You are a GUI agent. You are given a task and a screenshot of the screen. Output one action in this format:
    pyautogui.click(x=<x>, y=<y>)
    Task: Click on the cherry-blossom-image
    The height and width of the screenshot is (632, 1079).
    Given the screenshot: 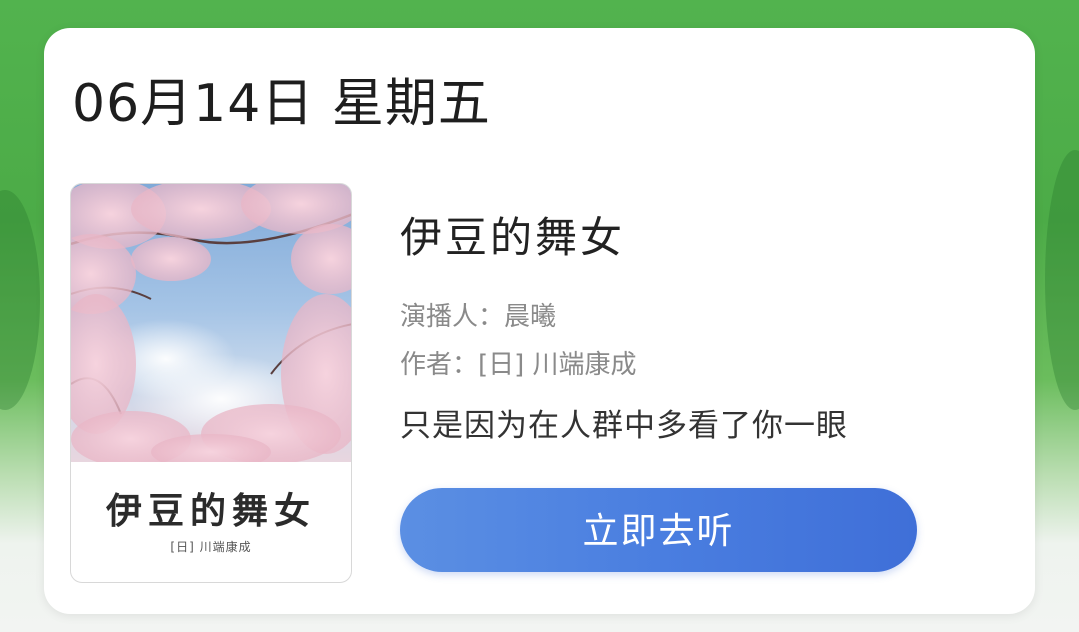 What is the action you would take?
    pyautogui.click(x=211, y=323)
    